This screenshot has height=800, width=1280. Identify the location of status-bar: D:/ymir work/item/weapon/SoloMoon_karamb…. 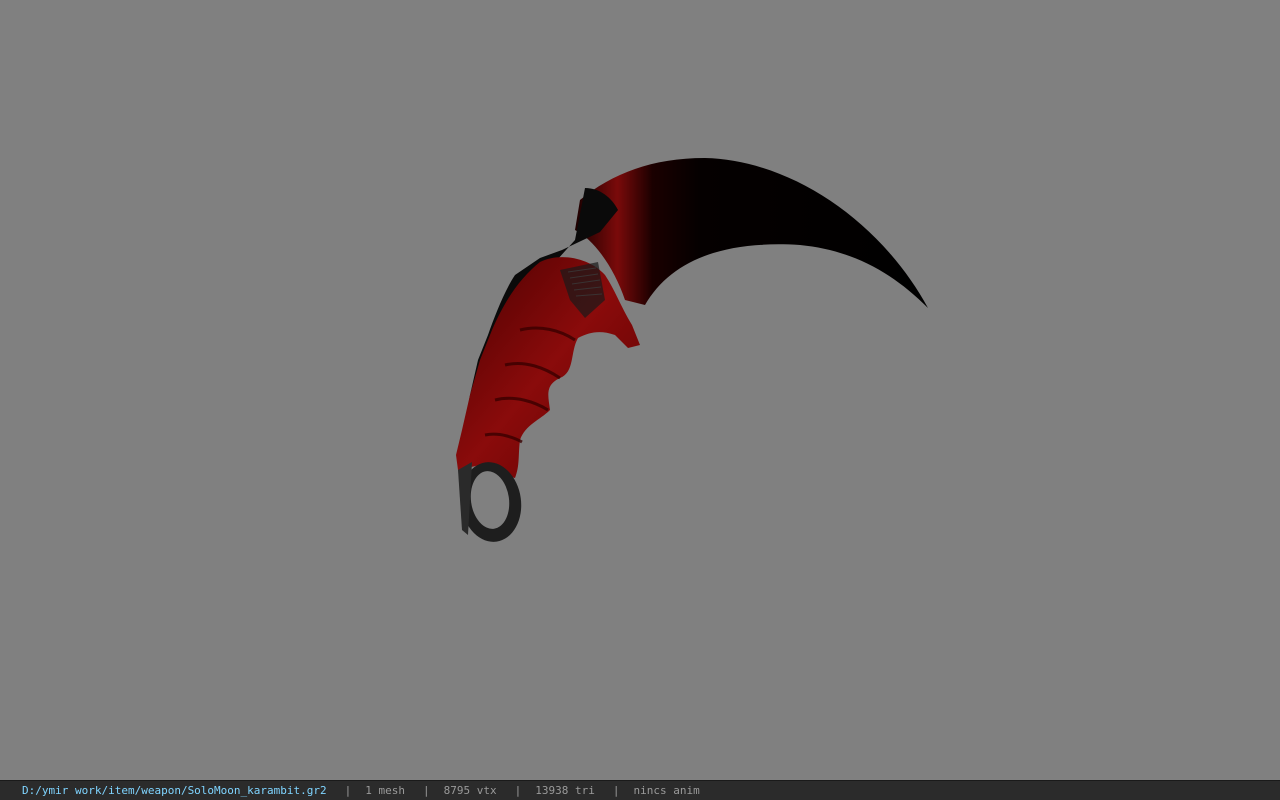
(640, 790).